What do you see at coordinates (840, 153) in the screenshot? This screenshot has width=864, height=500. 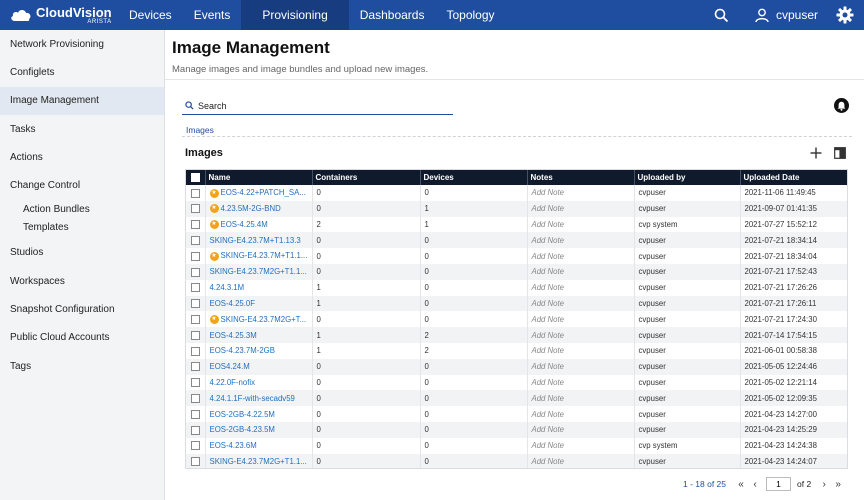 I see `columns-icon` at bounding box center [840, 153].